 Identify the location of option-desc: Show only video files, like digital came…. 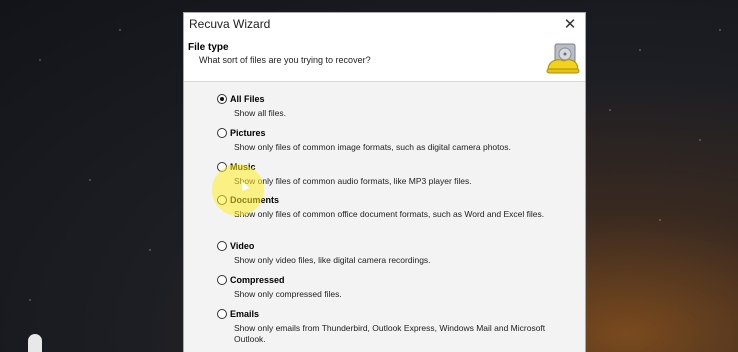
(332, 260).